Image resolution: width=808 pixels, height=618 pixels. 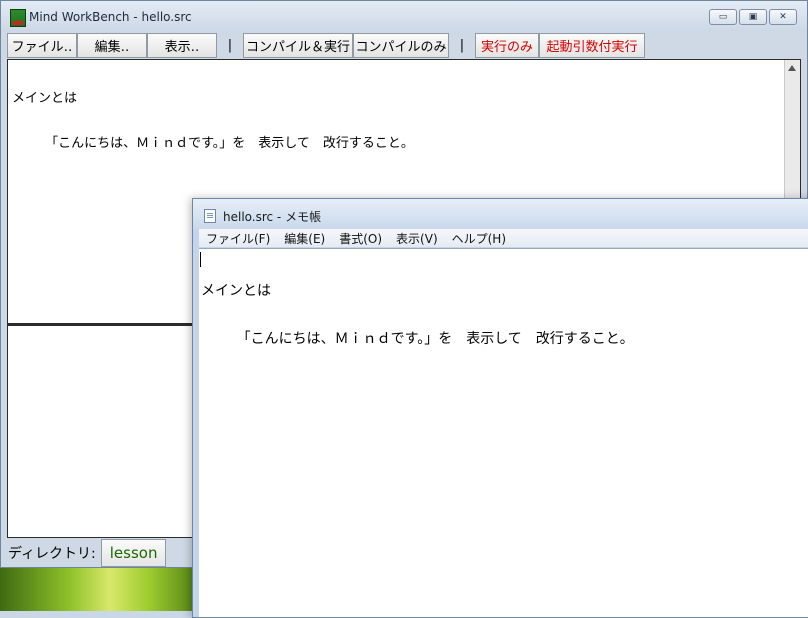 I want to click on notepad-text: メインとは 「こんにちは、Ｍｉｎｄです。」を 表示して 改行すること。, so click(x=417, y=315).